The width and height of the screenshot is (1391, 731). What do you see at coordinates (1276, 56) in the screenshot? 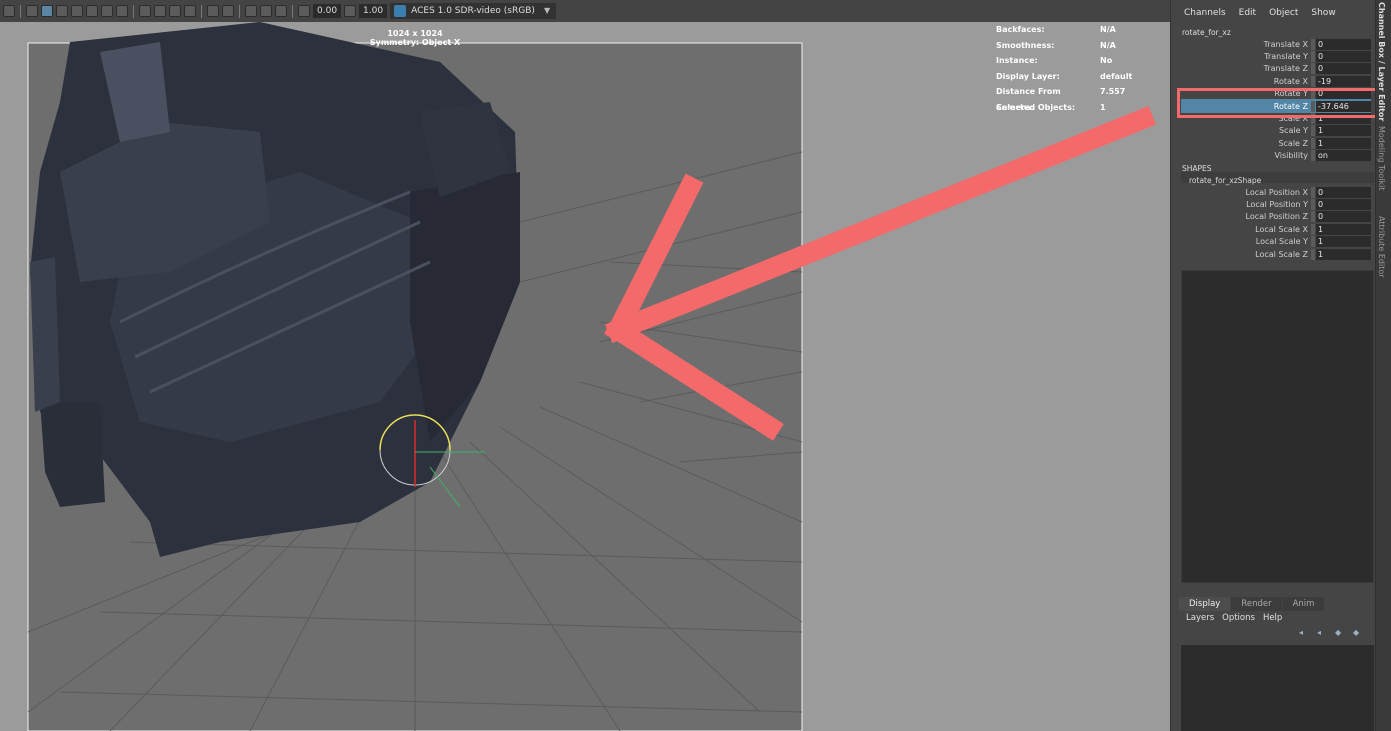
I see `attr-translate-y: Translate Y 0` at bounding box center [1276, 56].